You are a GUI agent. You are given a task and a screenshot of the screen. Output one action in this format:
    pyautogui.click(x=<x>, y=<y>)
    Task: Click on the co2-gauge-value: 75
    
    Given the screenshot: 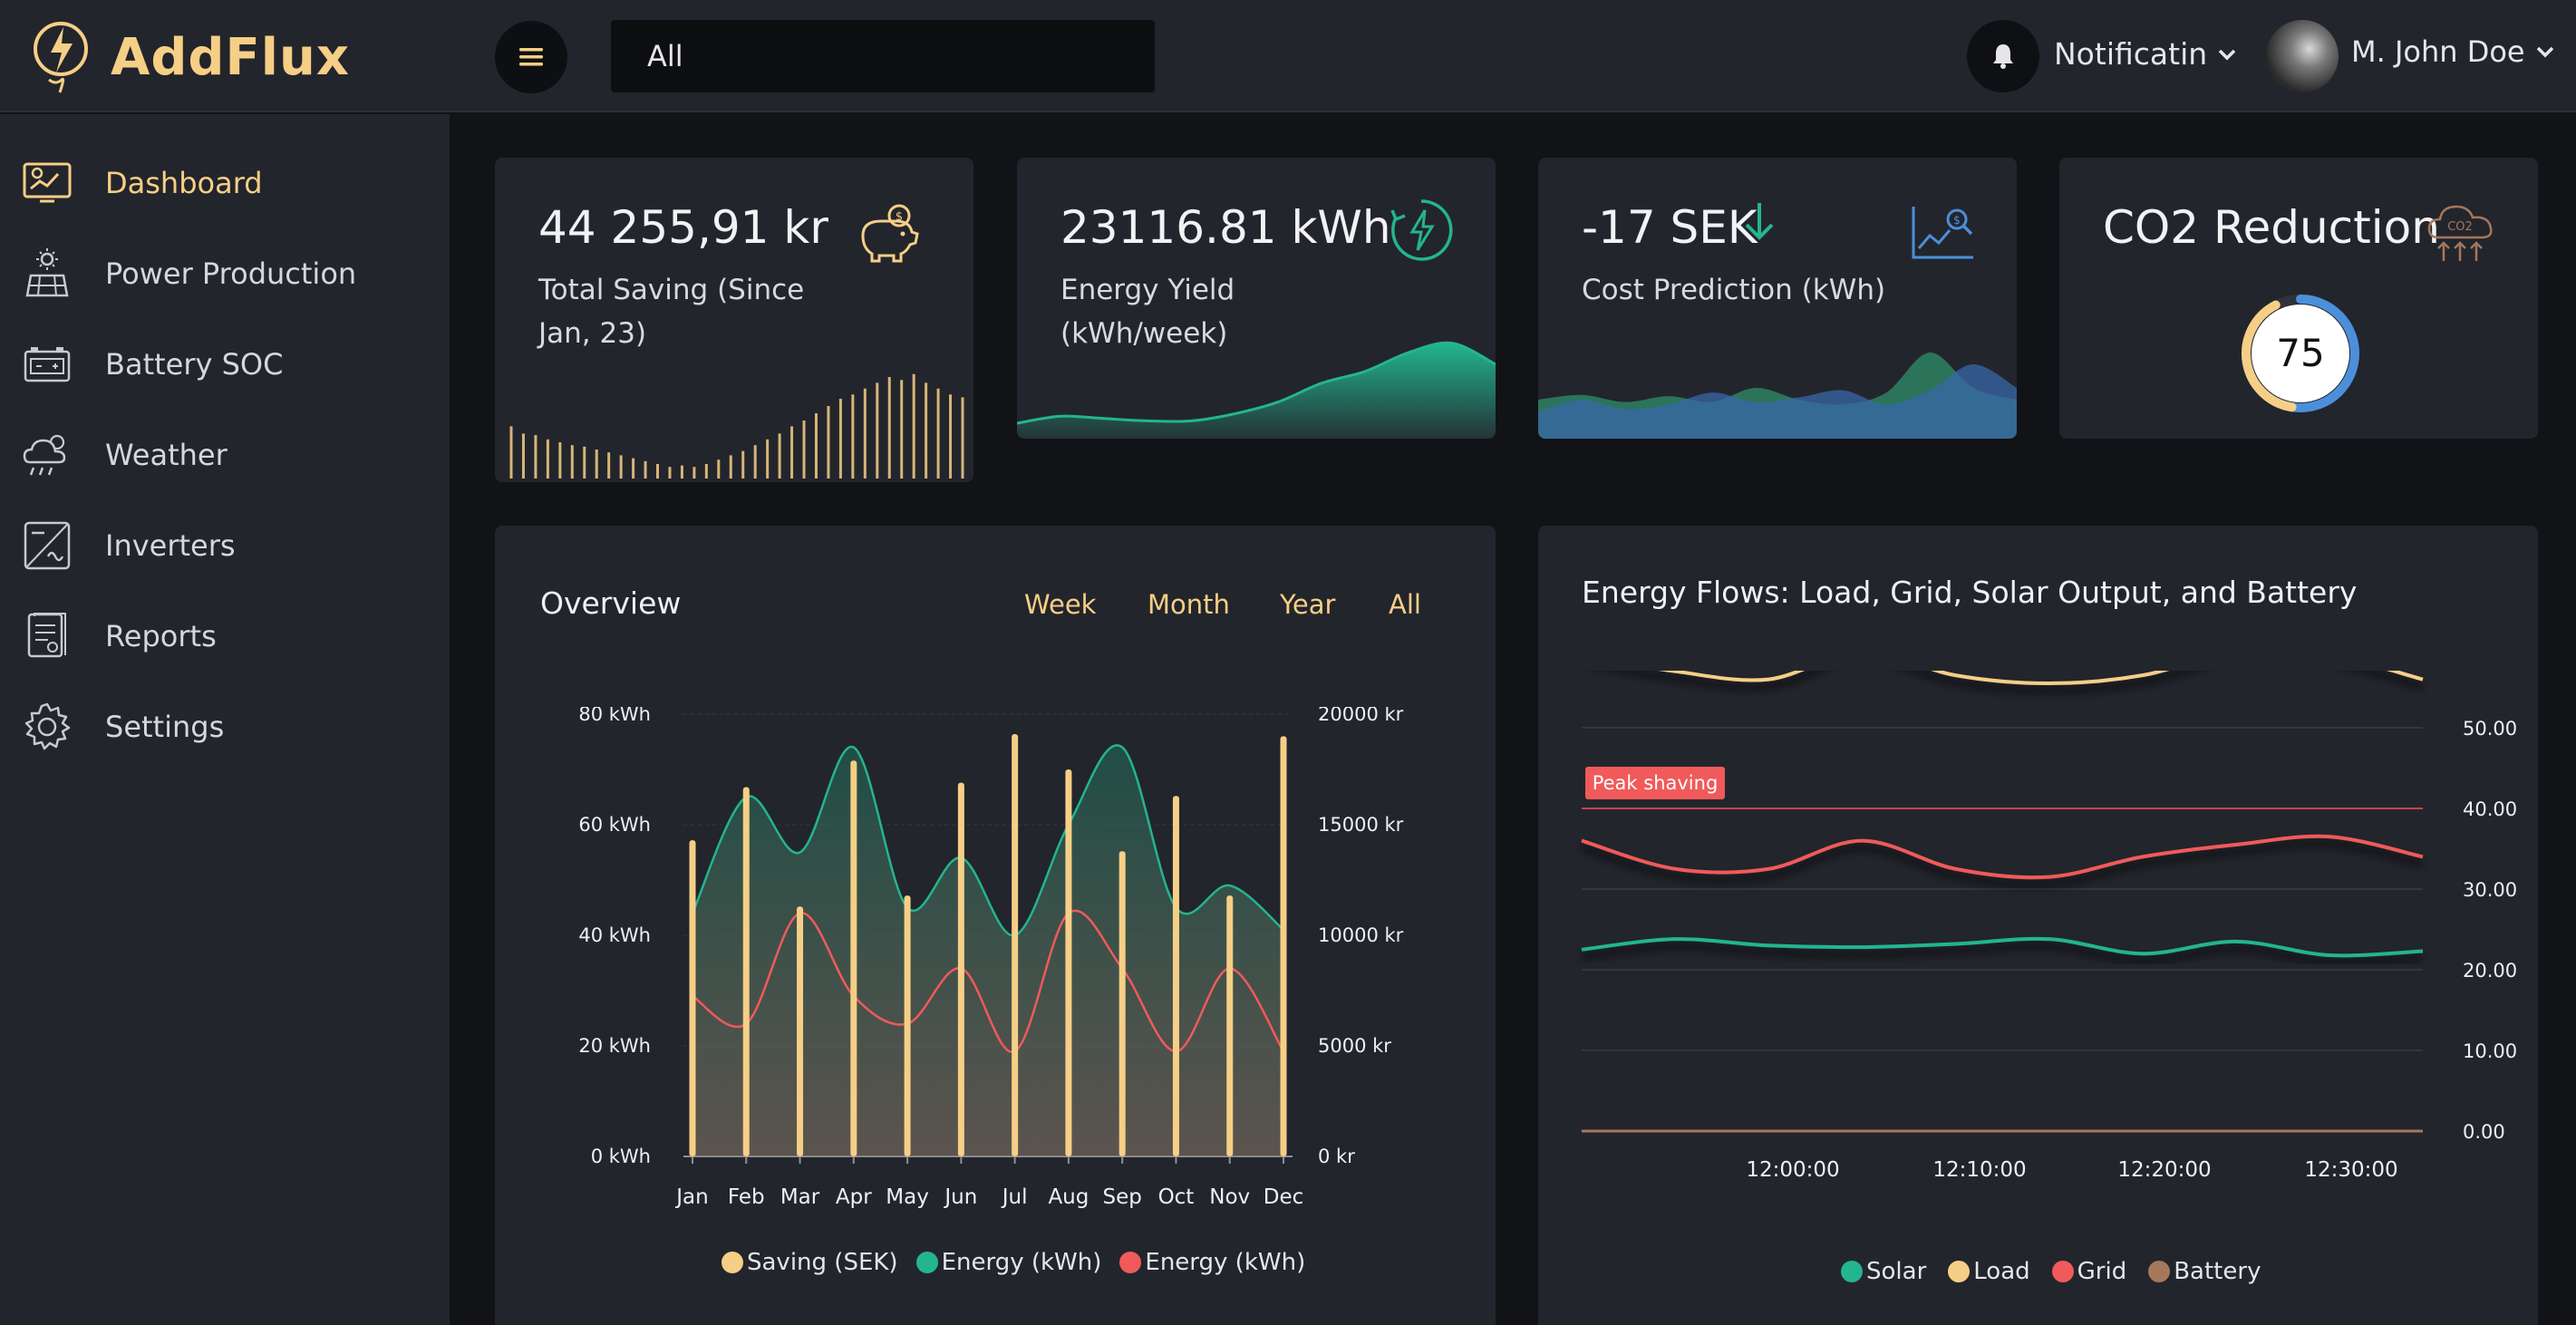 What is the action you would take?
    pyautogui.click(x=2300, y=353)
    